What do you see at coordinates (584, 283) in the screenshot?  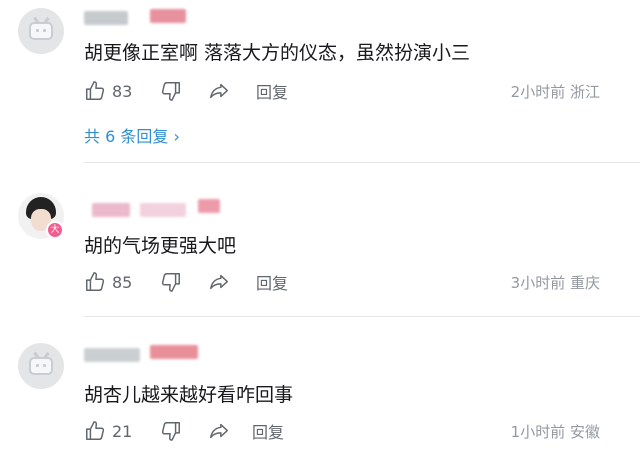 I see `ip-location: 重庆` at bounding box center [584, 283].